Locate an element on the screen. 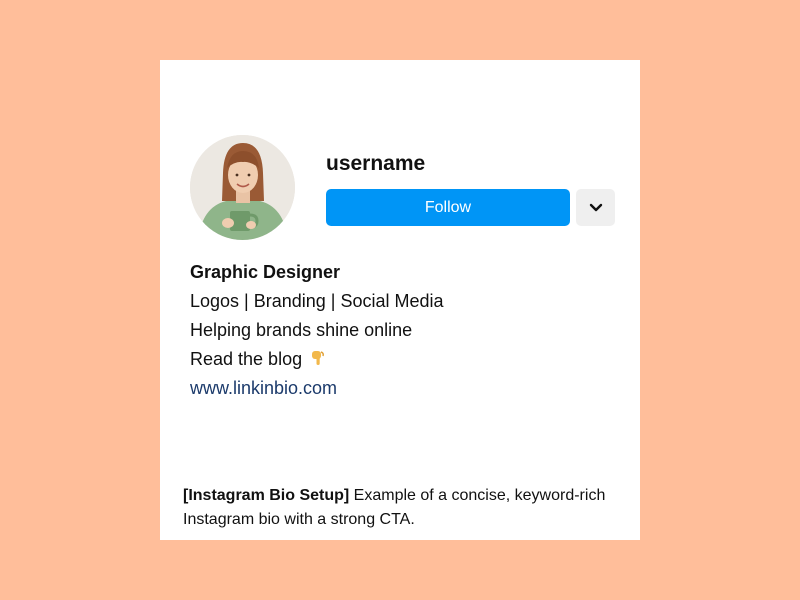  avatar-photo is located at coordinates (242, 187).